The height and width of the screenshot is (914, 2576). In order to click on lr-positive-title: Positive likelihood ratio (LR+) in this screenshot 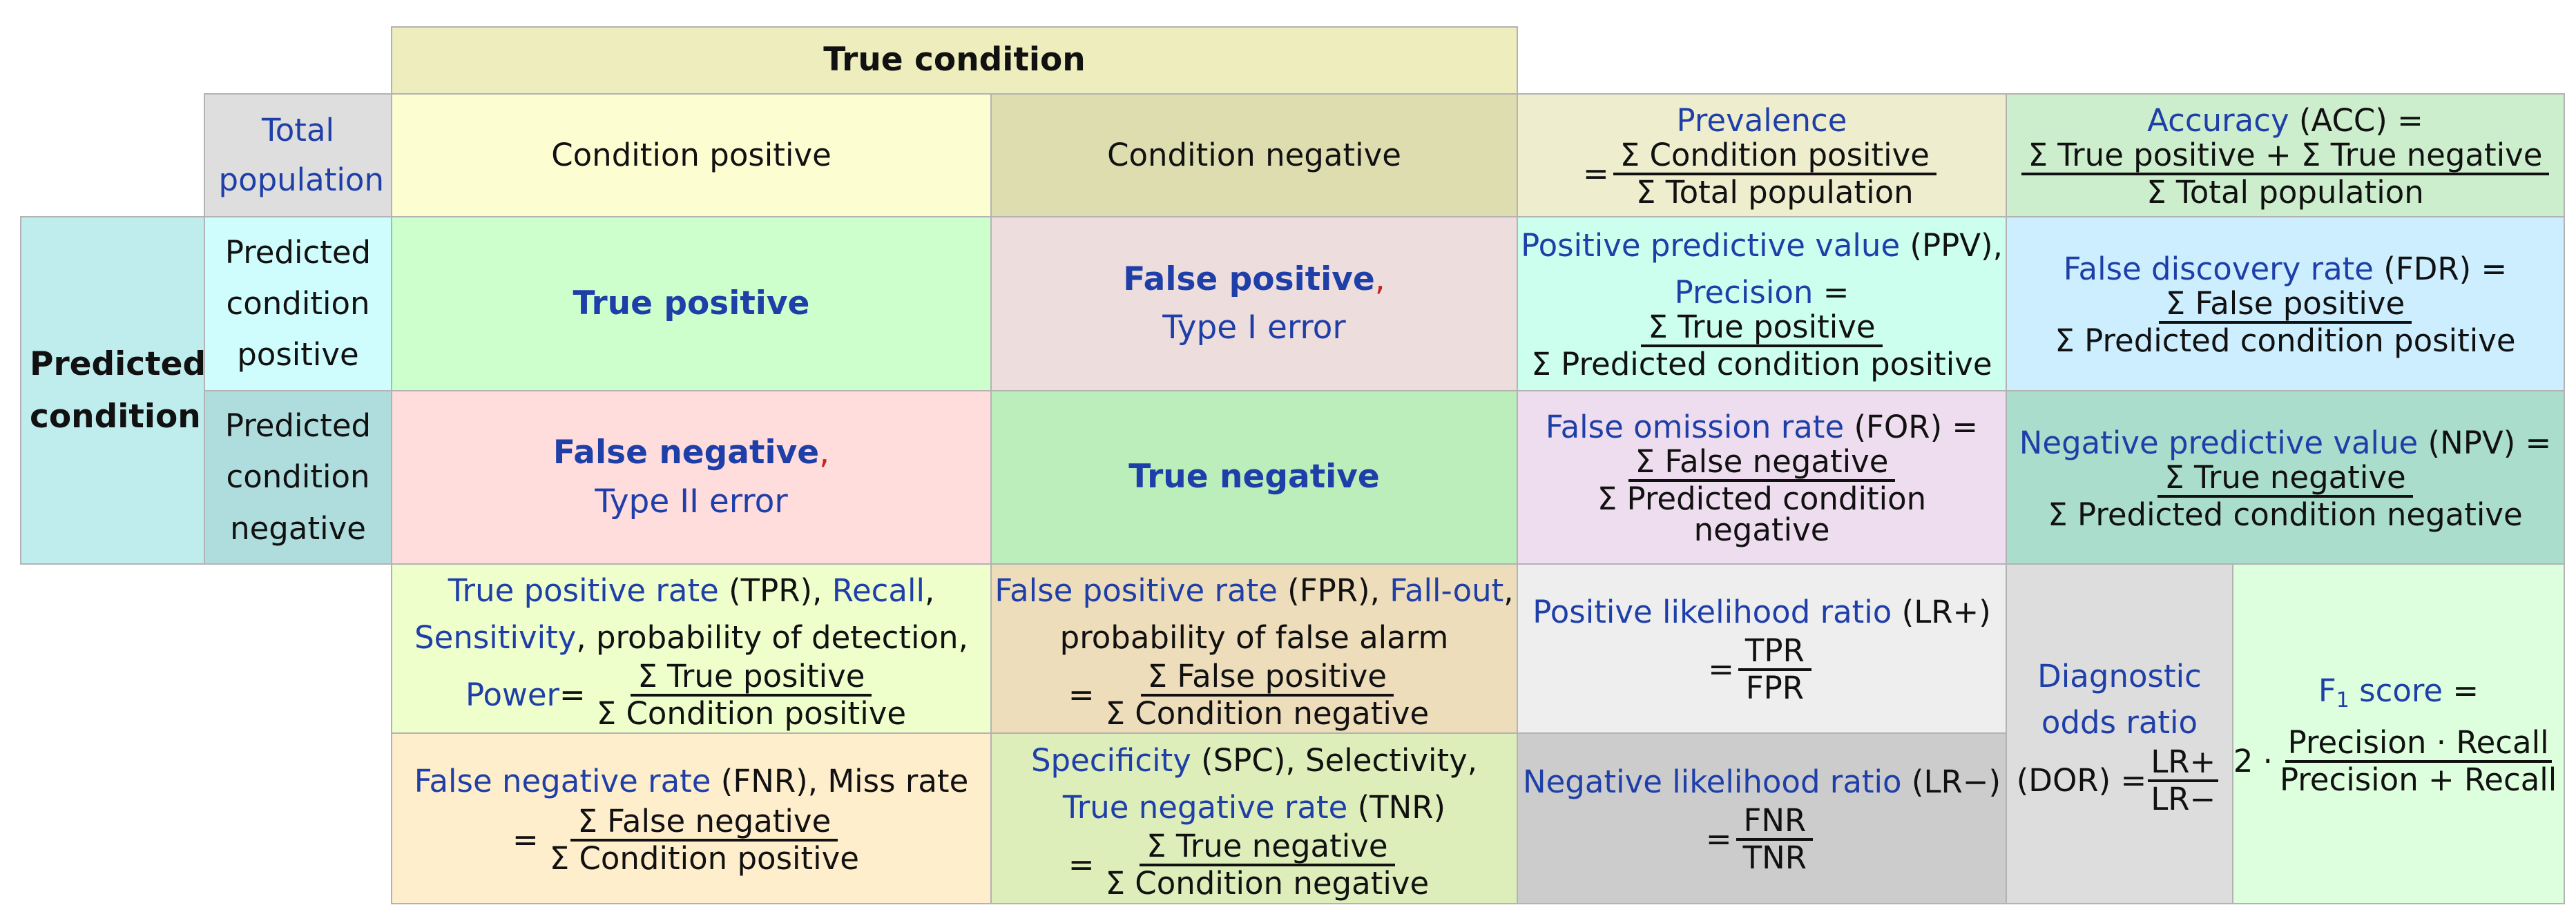, I will do `click(1761, 612)`.